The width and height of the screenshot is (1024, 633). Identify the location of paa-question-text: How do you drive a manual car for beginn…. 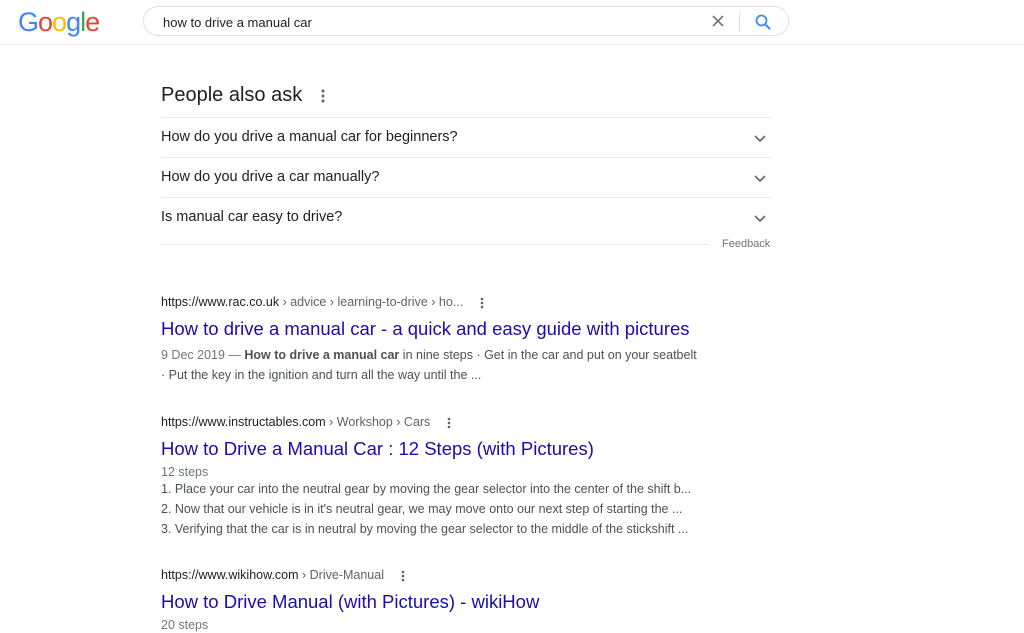
(309, 137).